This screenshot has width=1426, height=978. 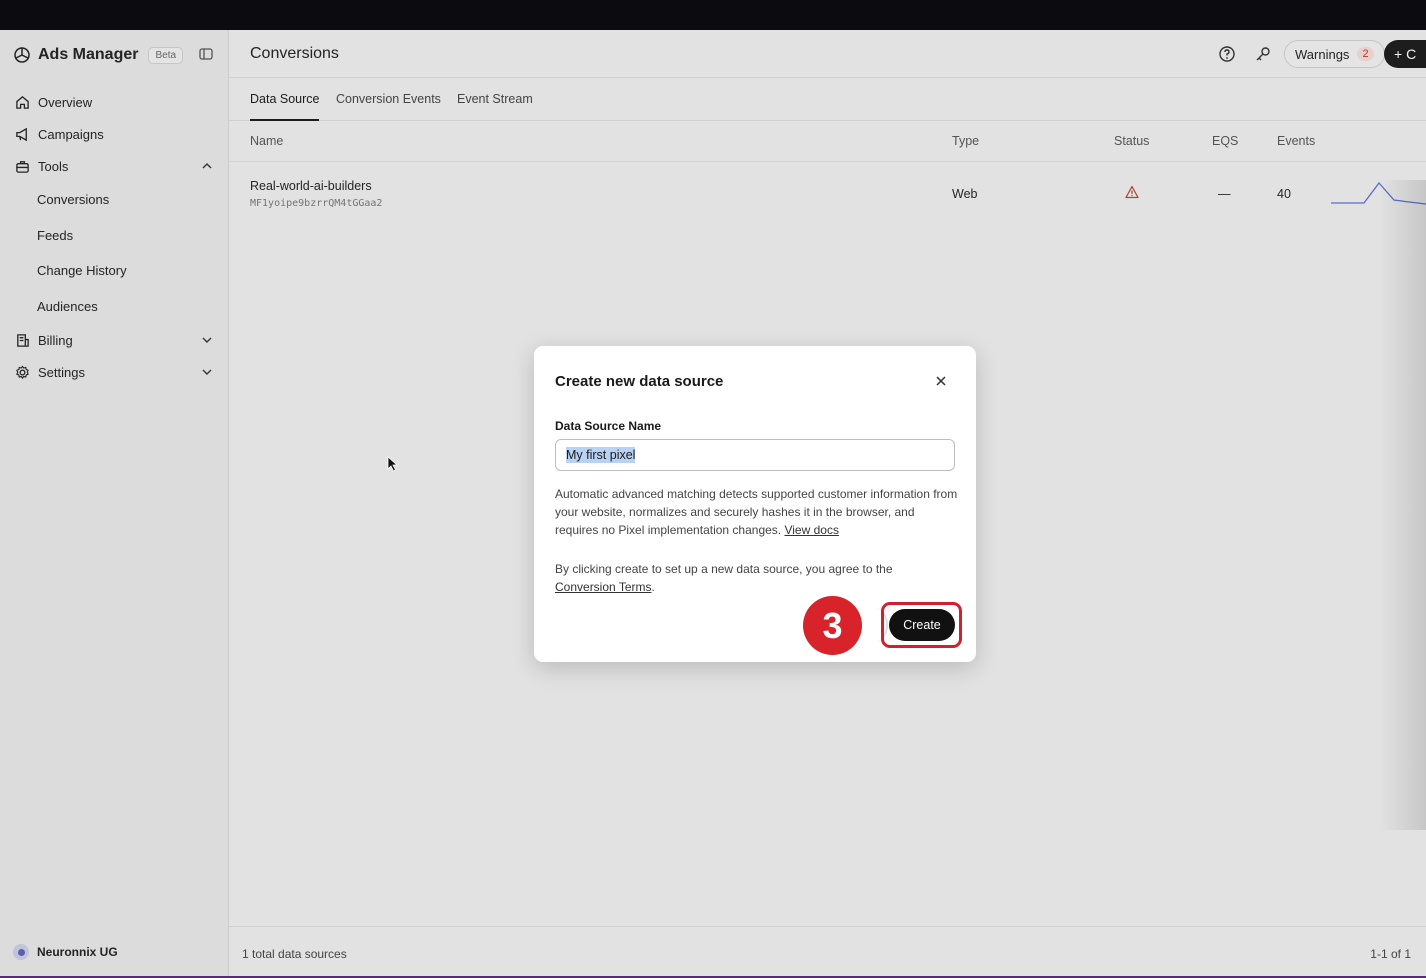 I want to click on data-source-name-input: My first pixel, so click(x=755, y=455).